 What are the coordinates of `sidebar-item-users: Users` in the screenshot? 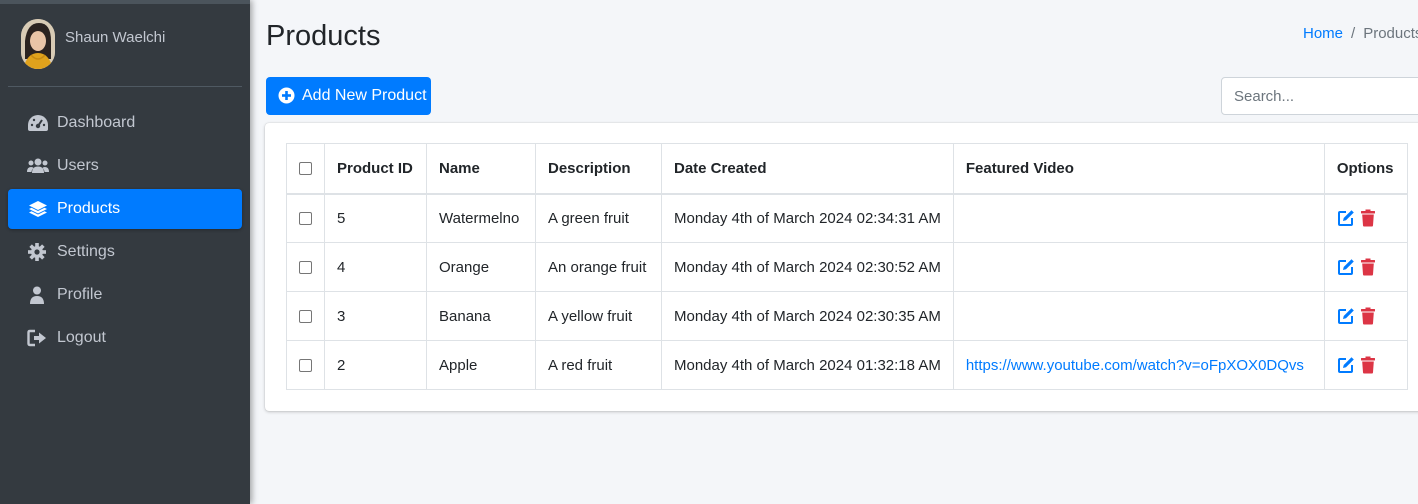 It's located at (125, 166).